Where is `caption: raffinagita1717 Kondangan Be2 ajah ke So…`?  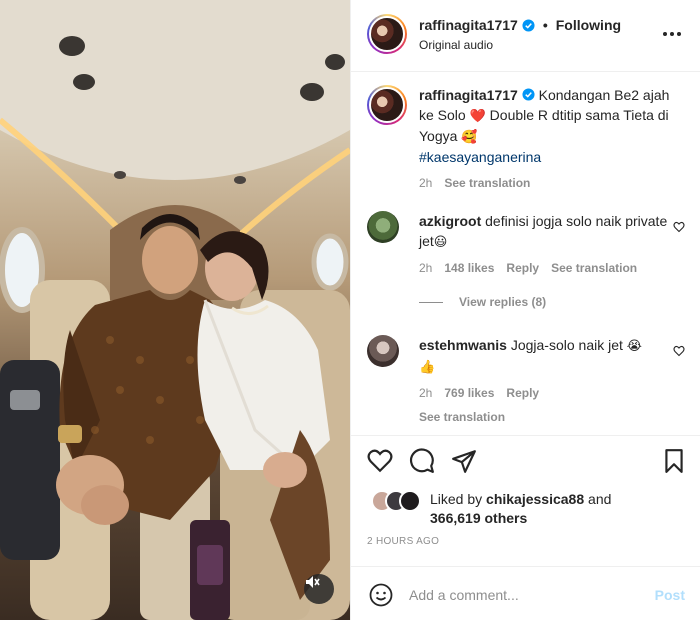
caption: raffinagita1717 Kondangan Be2 ajah ke So… is located at coordinates (526, 140).